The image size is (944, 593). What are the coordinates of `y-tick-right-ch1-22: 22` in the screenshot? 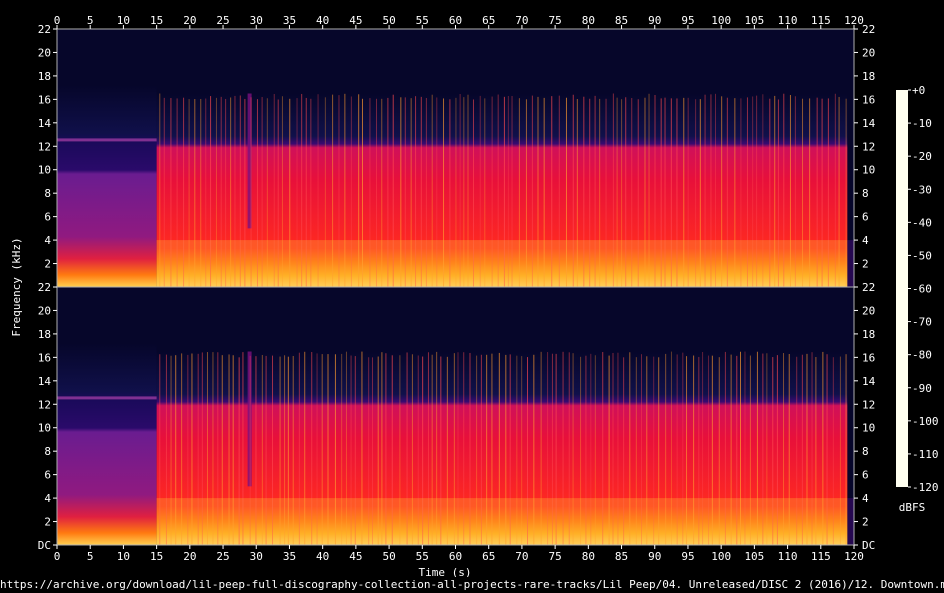 It's located at (868, 29).